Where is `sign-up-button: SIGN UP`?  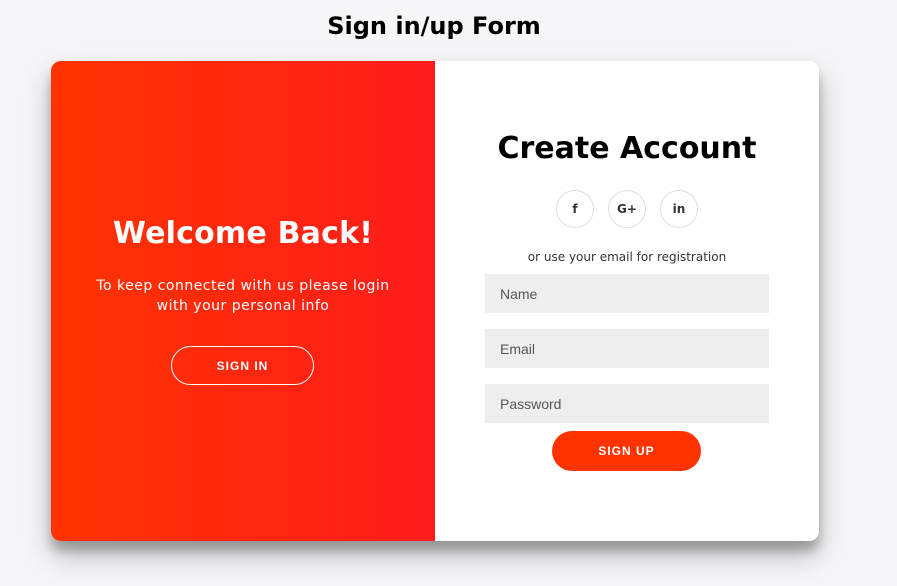 sign-up-button: SIGN UP is located at coordinates (626, 451).